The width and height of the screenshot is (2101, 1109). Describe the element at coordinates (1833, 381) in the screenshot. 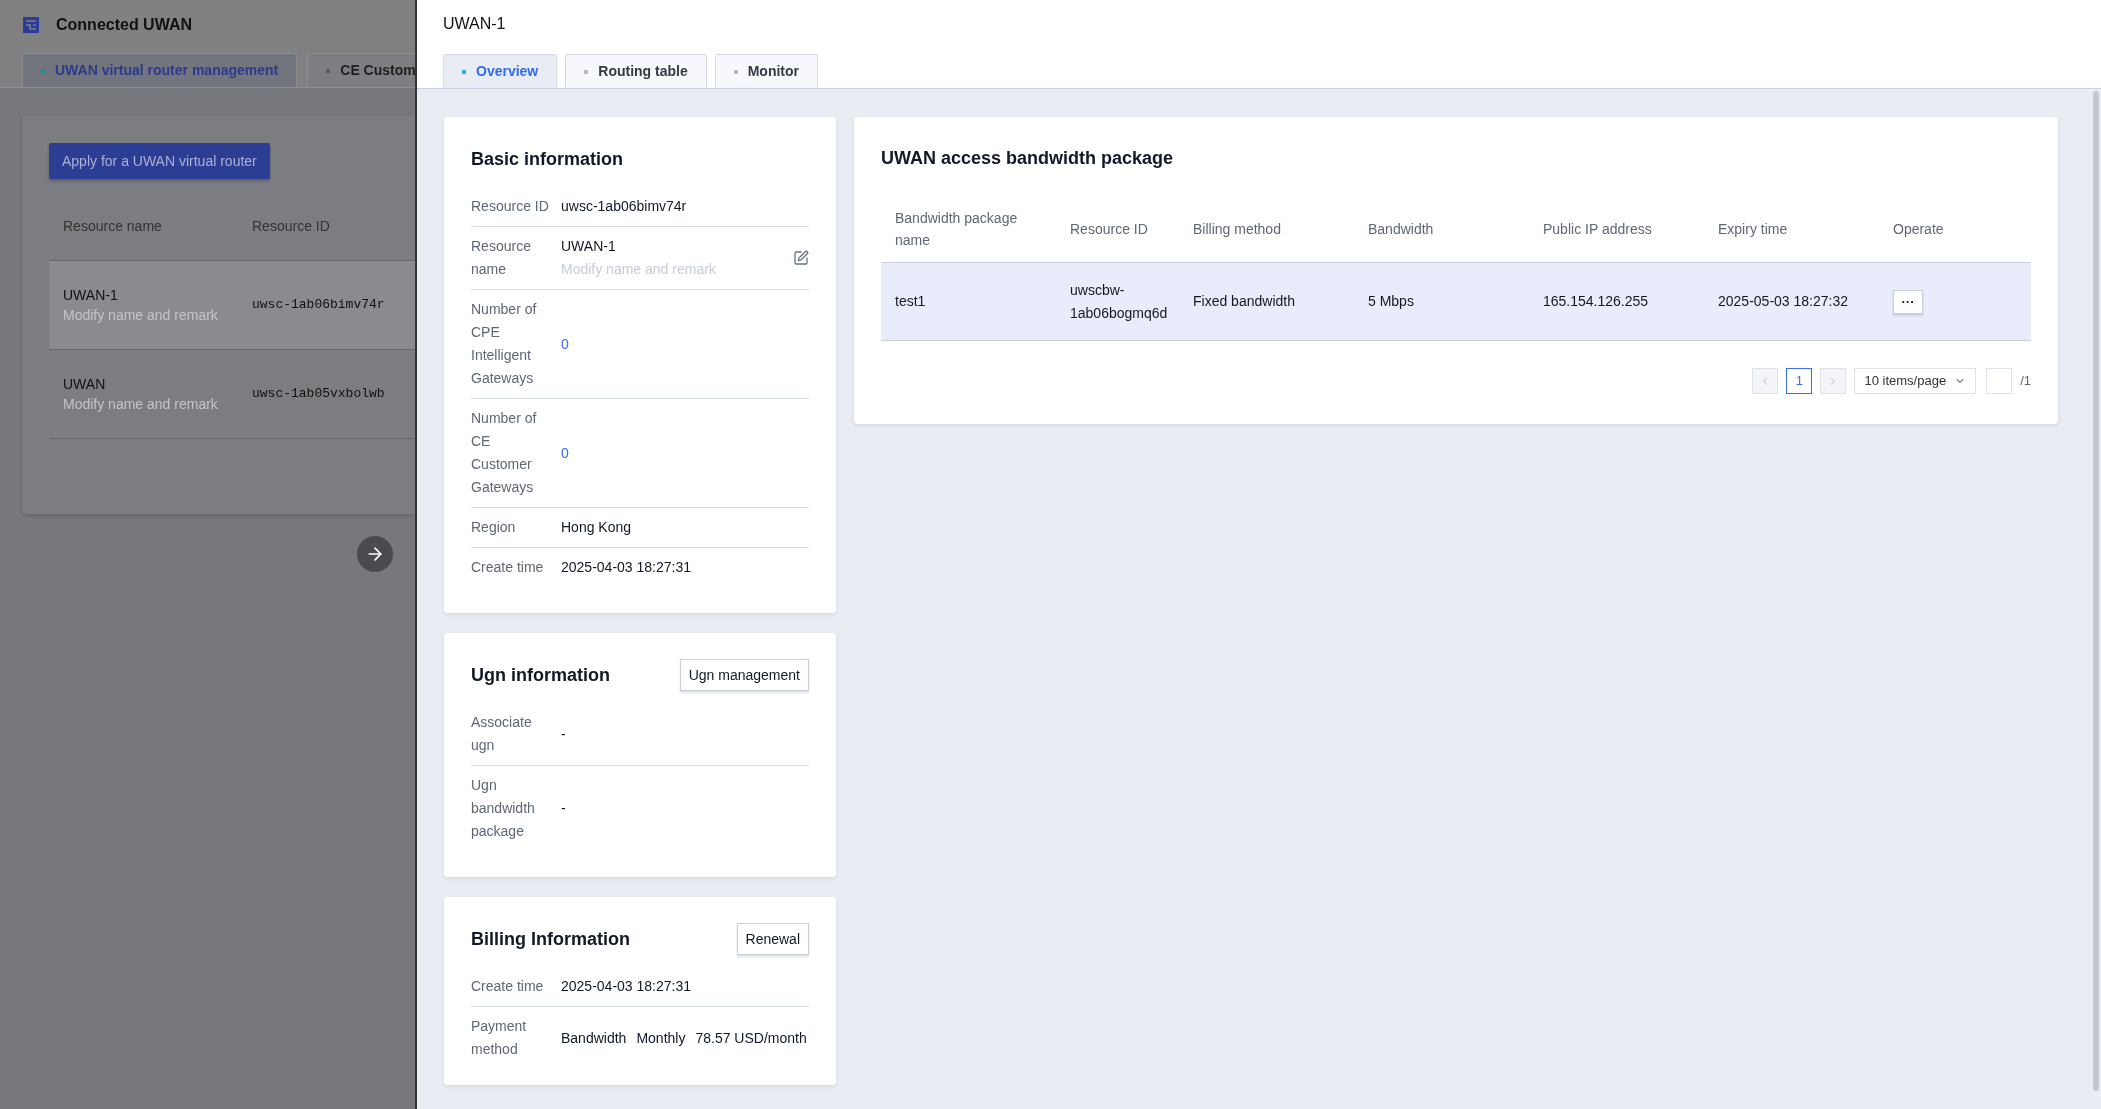

I see `next-page-button` at that location.